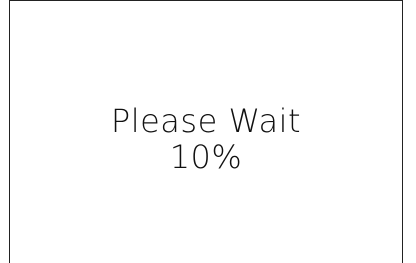 The width and height of the screenshot is (416, 263). I want to click on please-wait-label: Please Wait, so click(206, 121).